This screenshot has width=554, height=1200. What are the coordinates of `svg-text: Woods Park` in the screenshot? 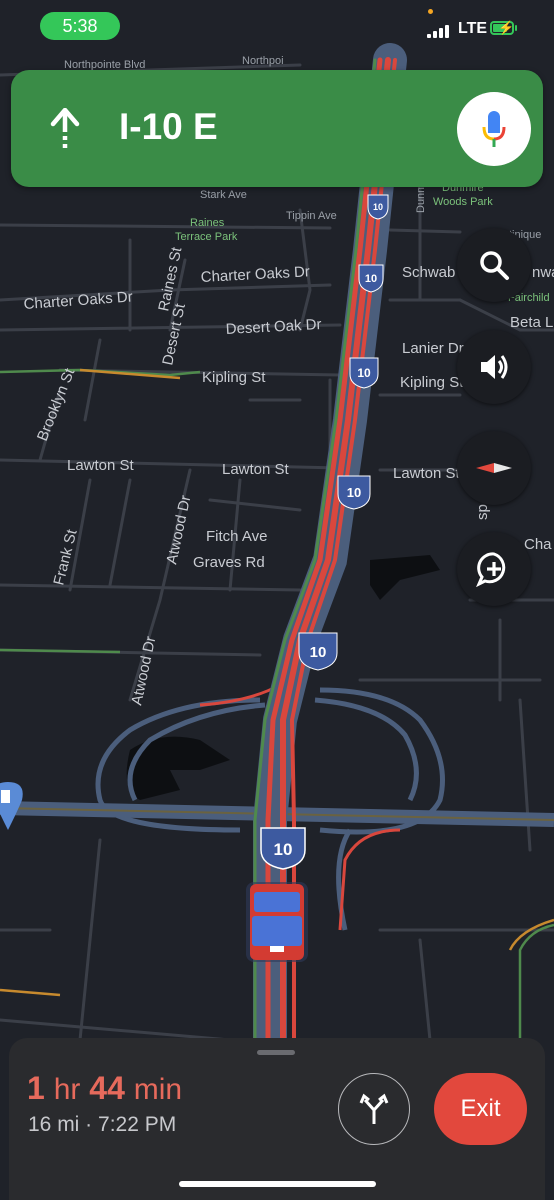 It's located at (463, 202).